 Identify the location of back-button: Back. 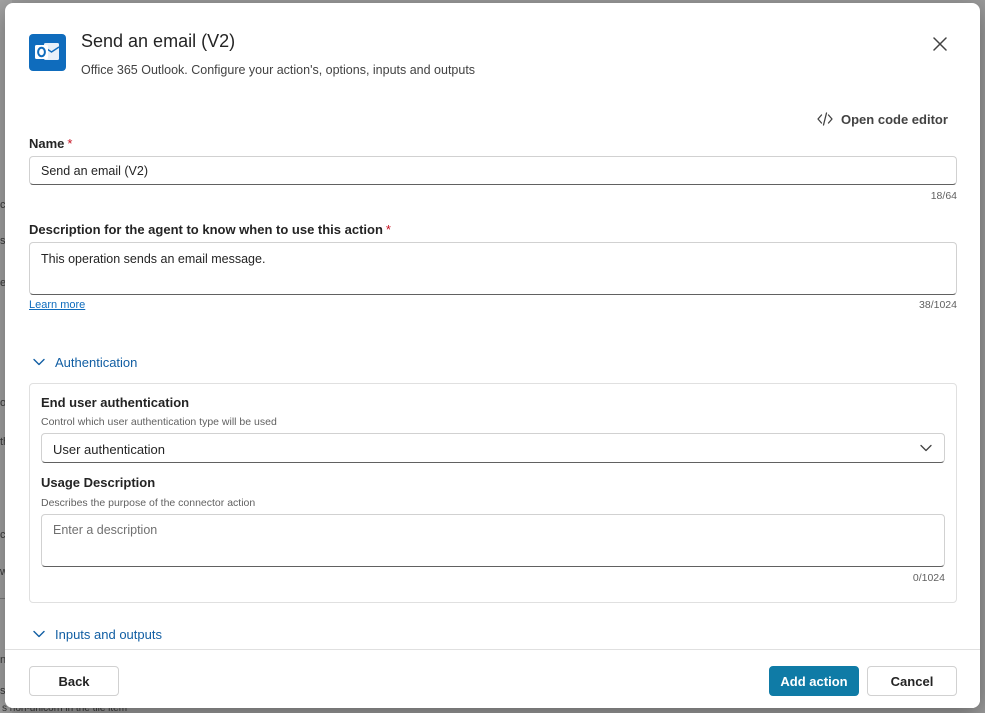
(74, 681).